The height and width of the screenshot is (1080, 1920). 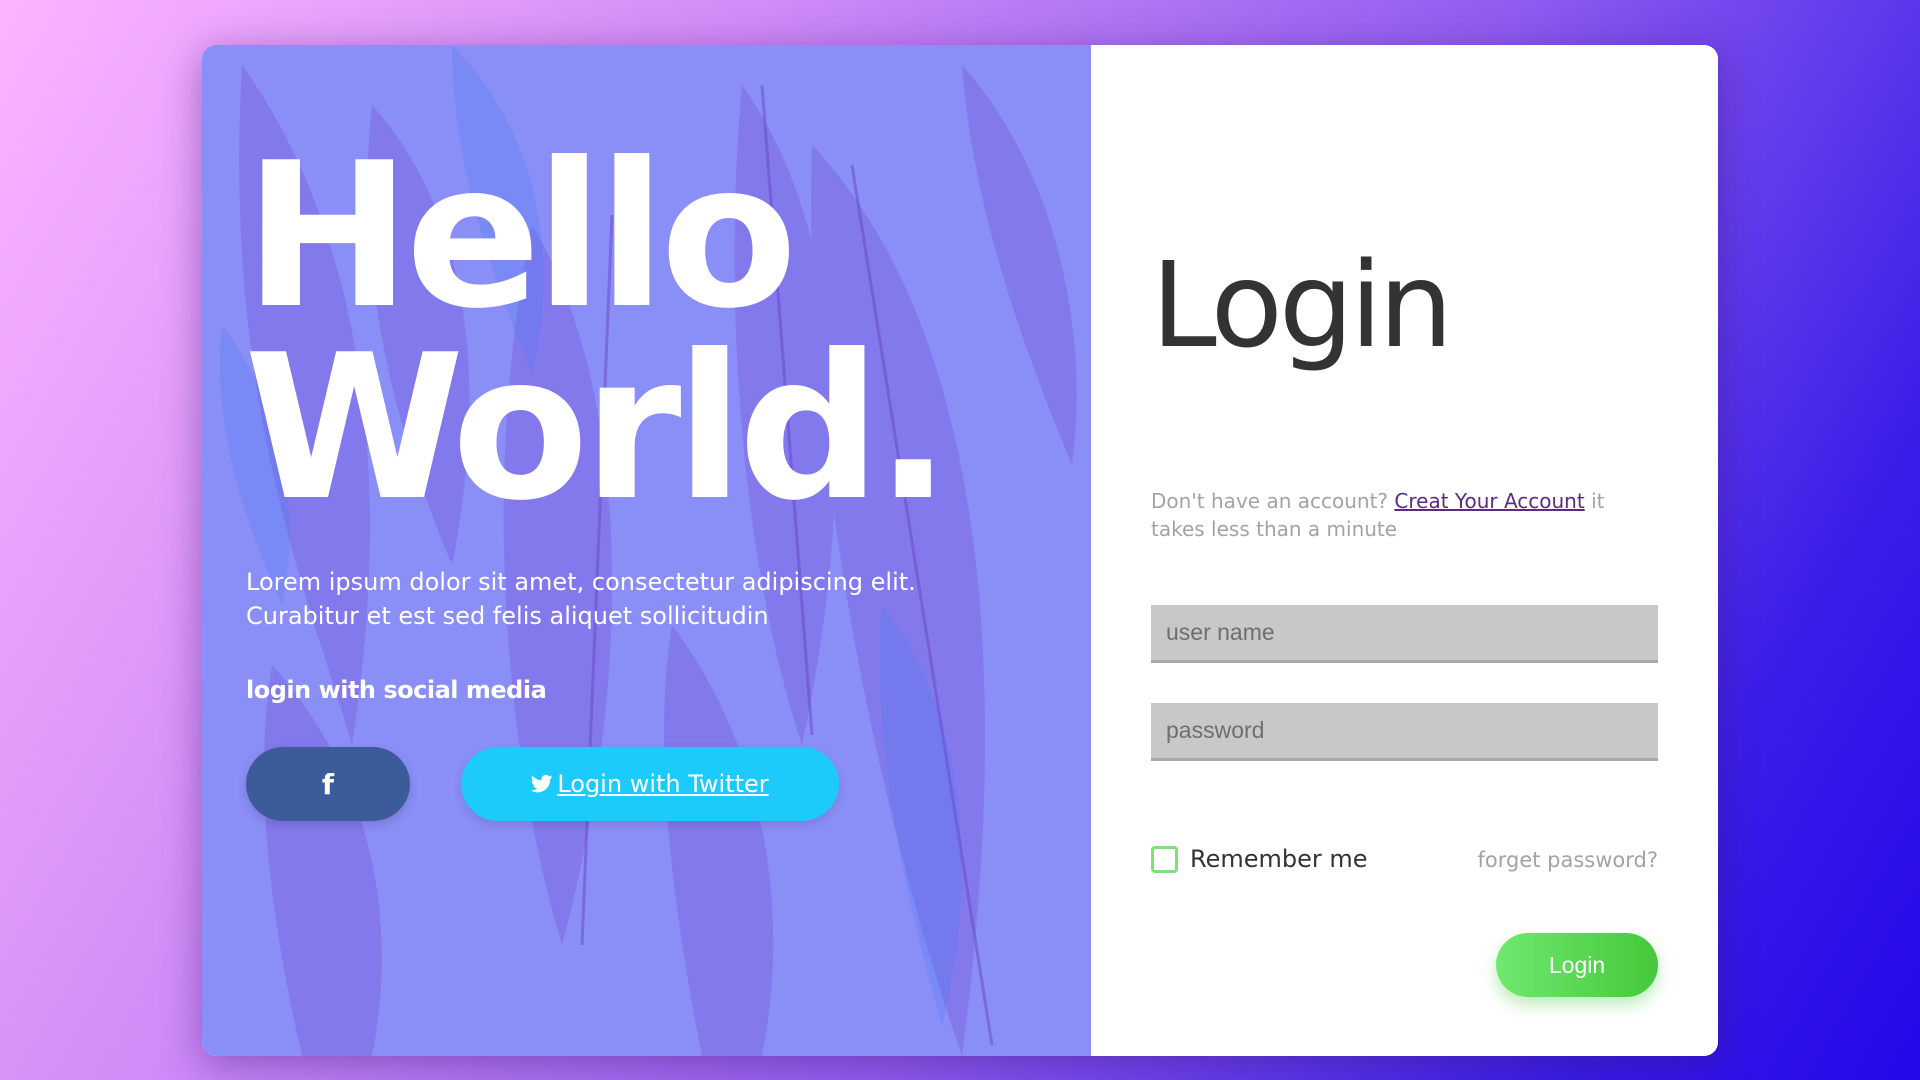 What do you see at coordinates (1489, 501) in the screenshot?
I see `create-account-link: Creat Your Account` at bounding box center [1489, 501].